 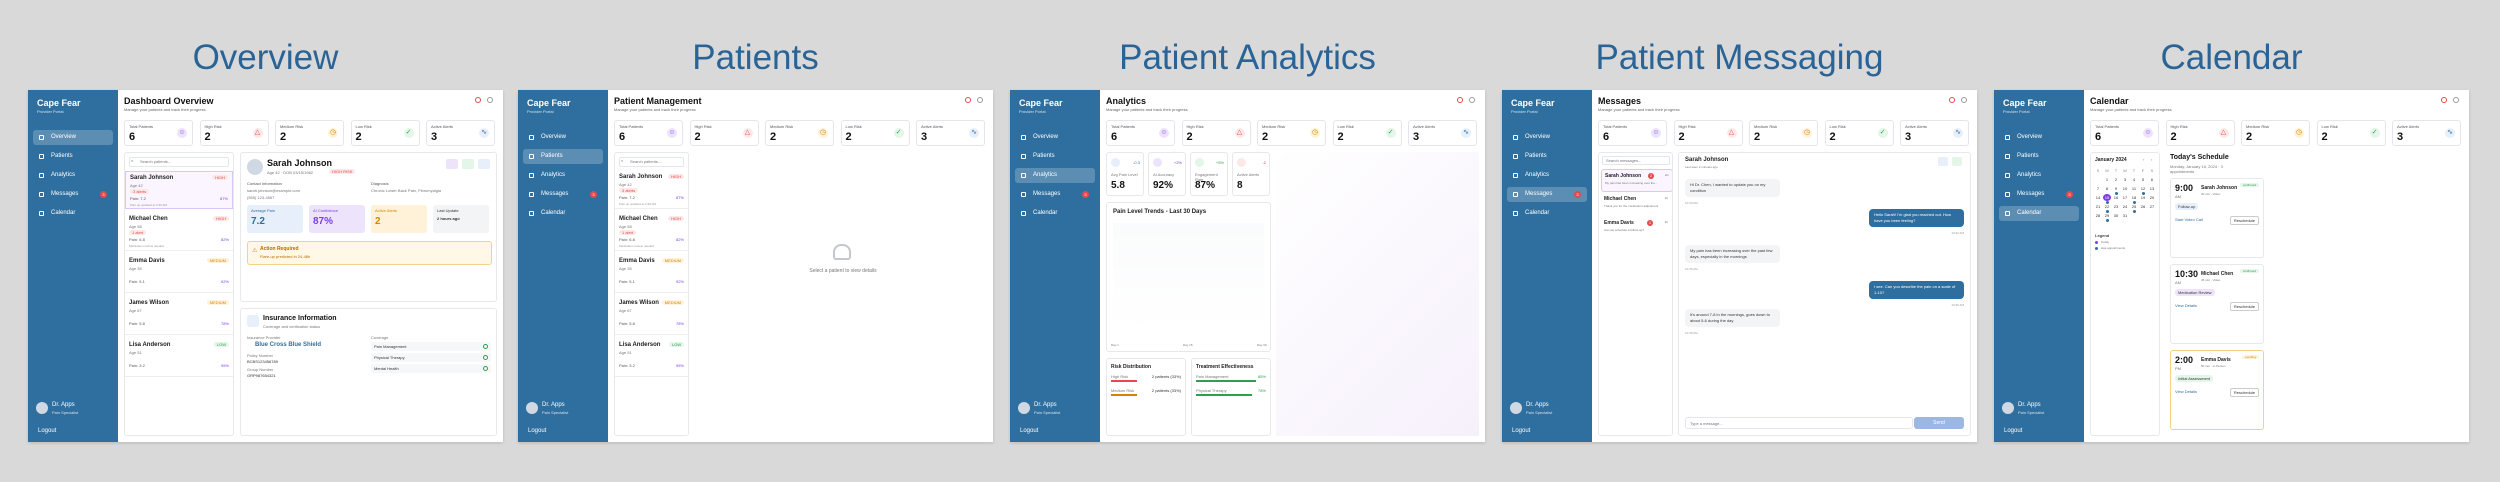 I want to click on calendar-day: 16, so click(x=2116, y=197).